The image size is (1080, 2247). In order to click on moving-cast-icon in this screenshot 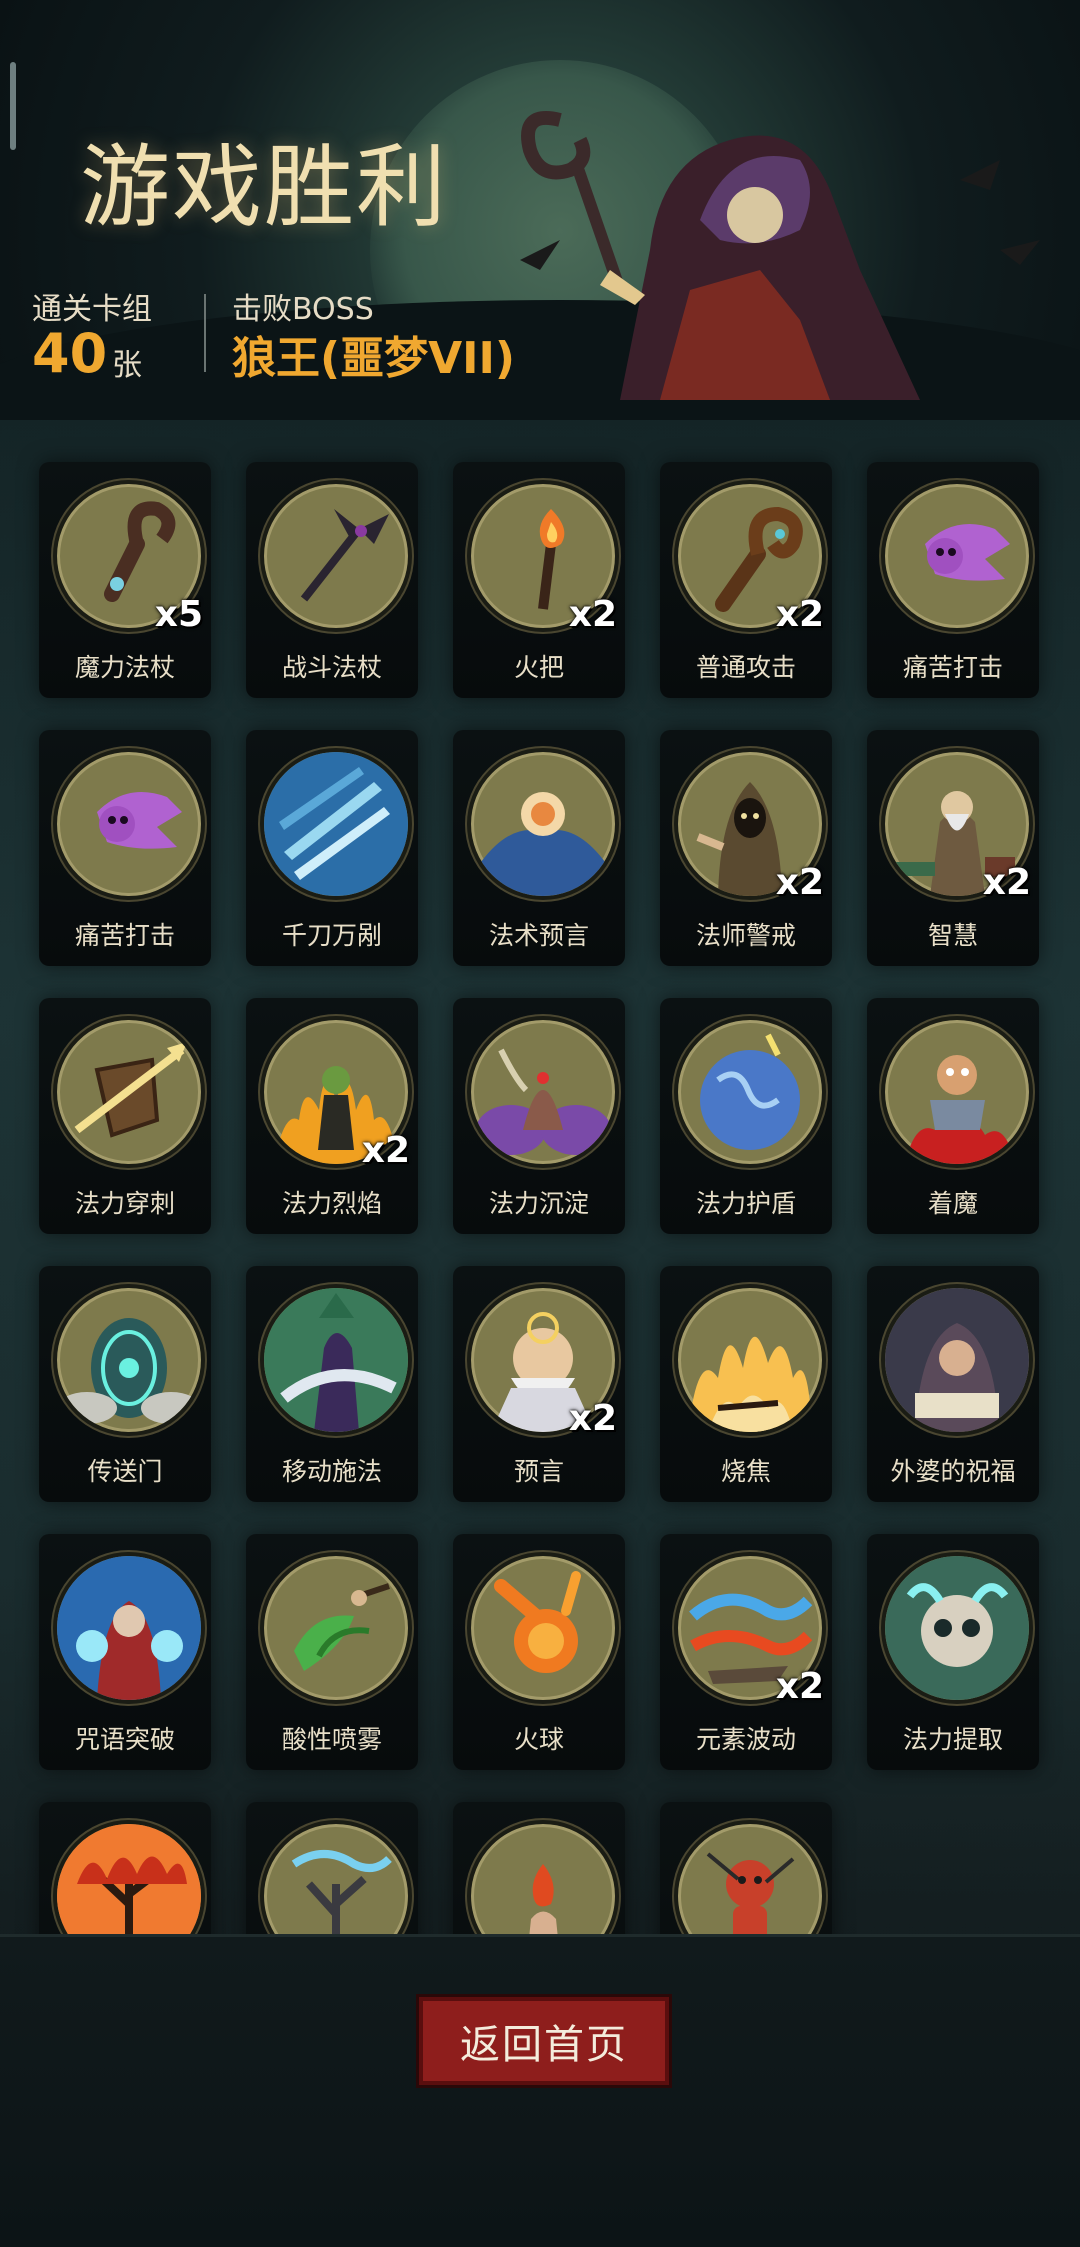, I will do `click(336, 1360)`.